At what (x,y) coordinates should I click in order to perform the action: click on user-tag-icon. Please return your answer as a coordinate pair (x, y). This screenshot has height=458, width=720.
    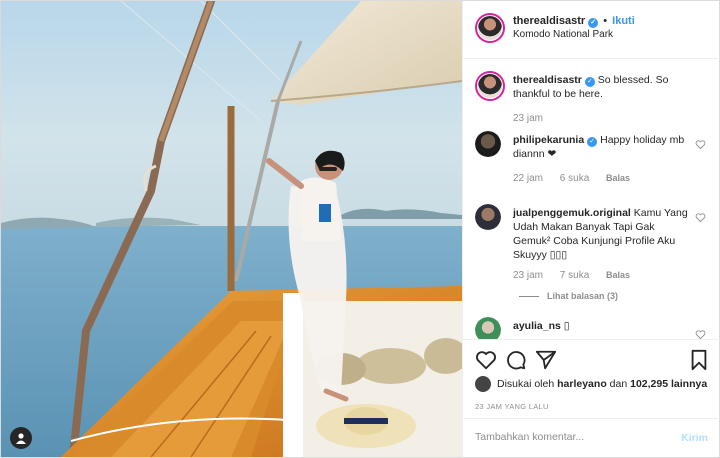
    Looking at the image, I should click on (21, 438).